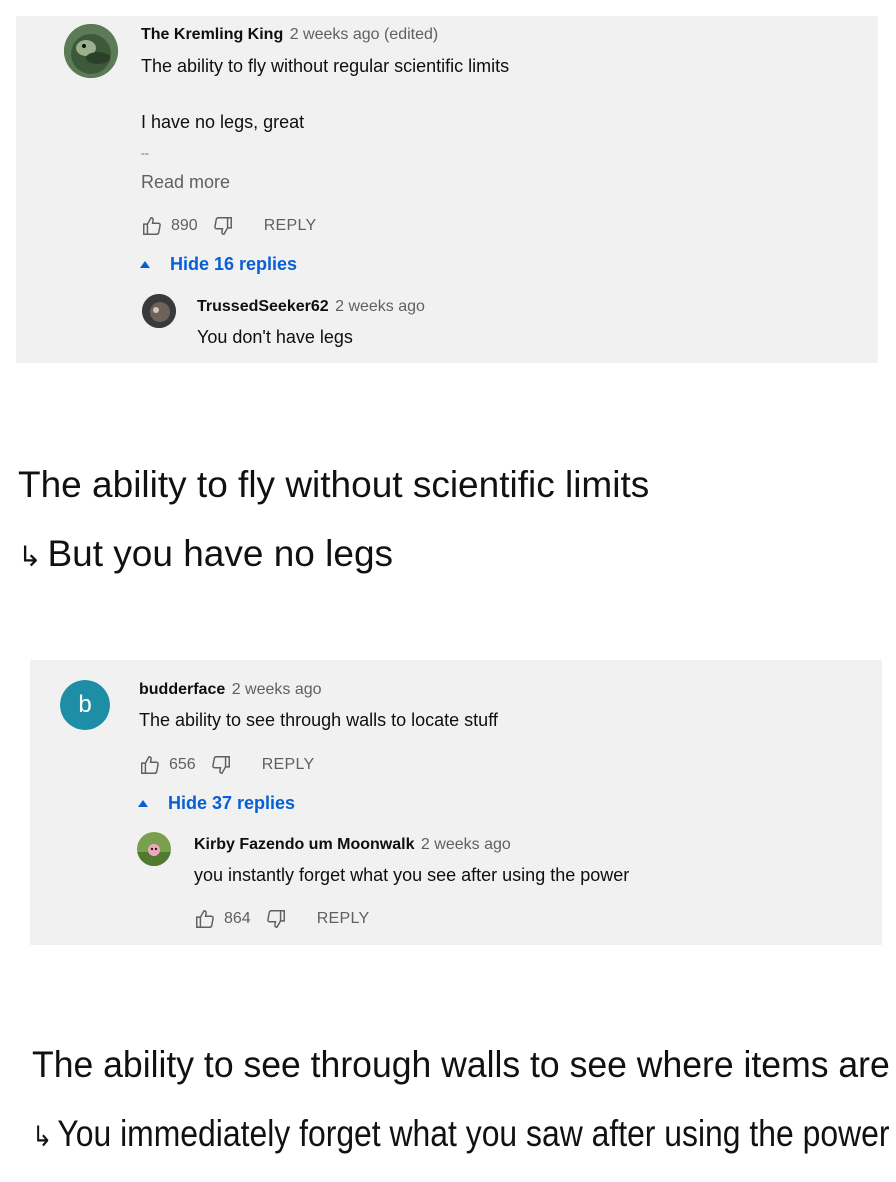 The height and width of the screenshot is (1182, 896). I want to click on caption-1-reply-text: But you have no legs, so click(220, 553).